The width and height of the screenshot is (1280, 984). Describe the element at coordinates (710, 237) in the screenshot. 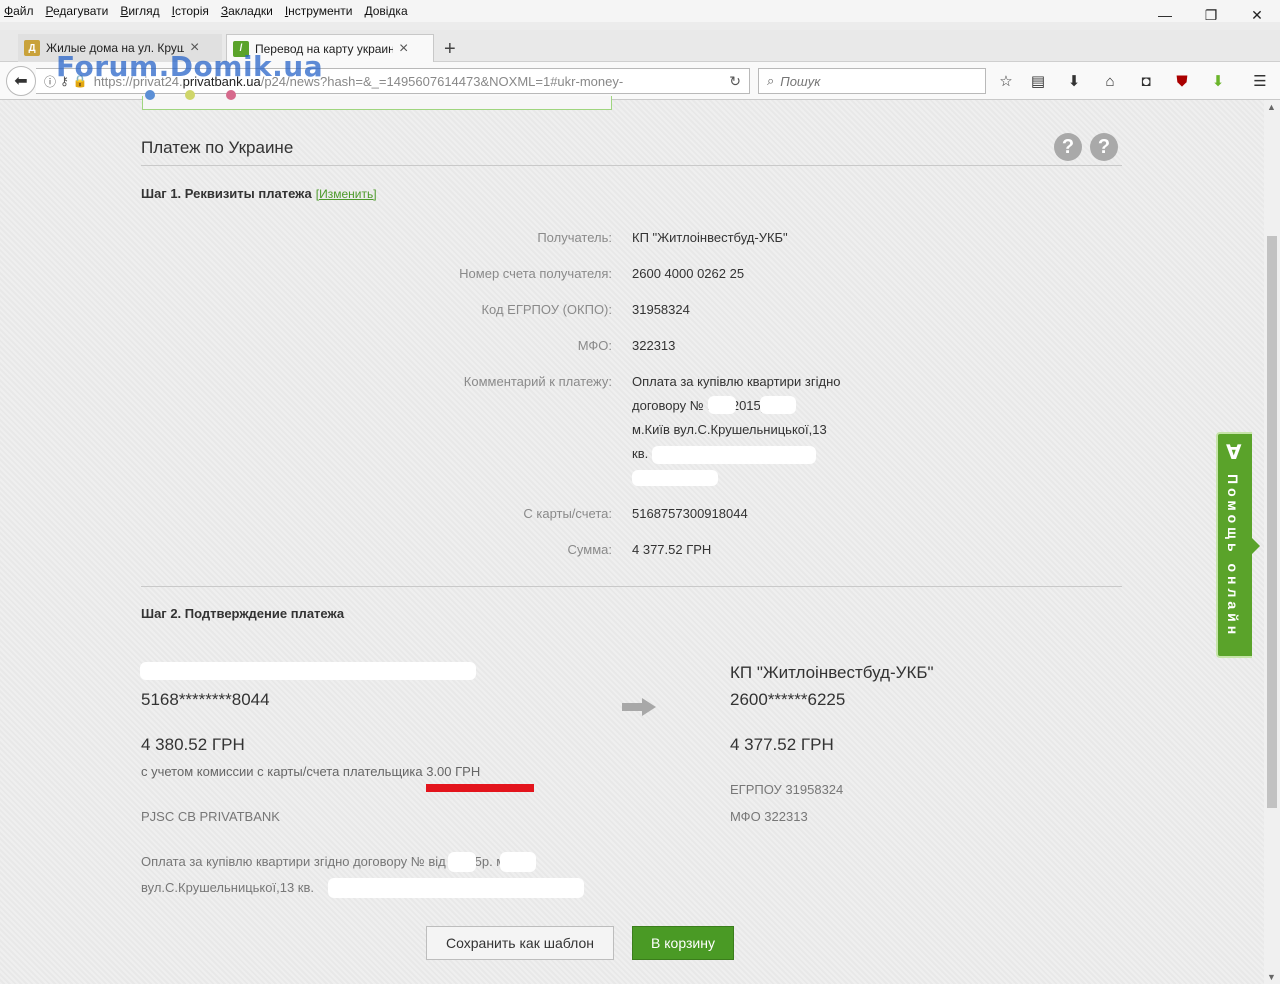

I see `recipient-value: КП "Житлоінвестбуд-УКБ"` at that location.